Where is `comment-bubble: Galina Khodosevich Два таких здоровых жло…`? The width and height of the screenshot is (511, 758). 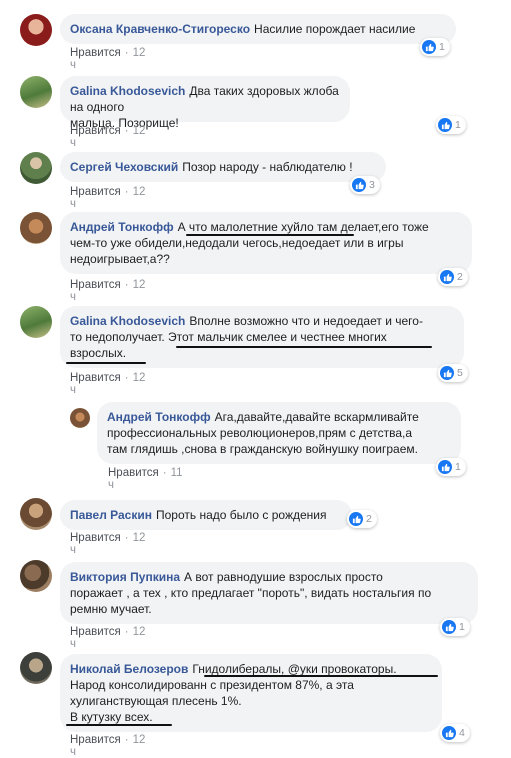 comment-bubble: Galina Khodosevich Два таких здоровых жло… is located at coordinates (205, 103).